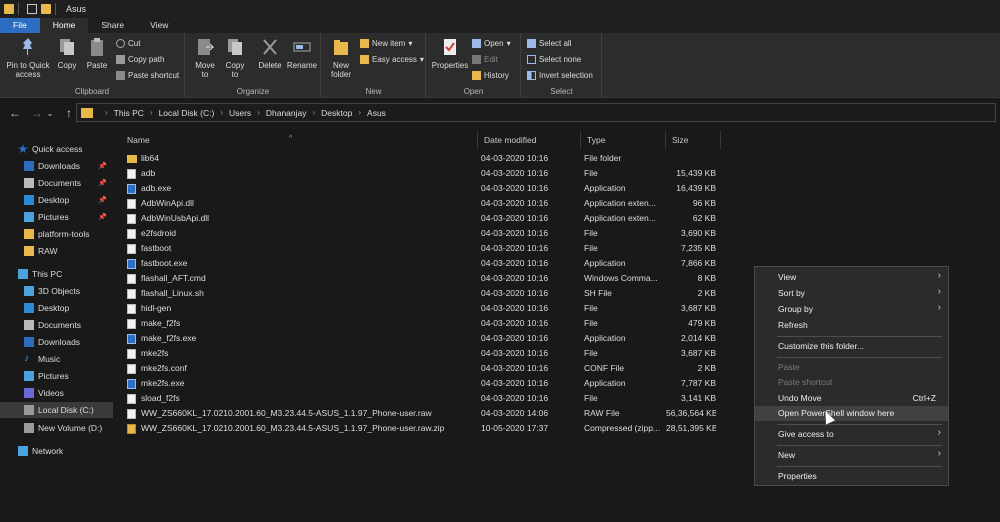 This screenshot has width=1000, height=522. Describe the element at coordinates (421, 308) in the screenshot. I see `table-row: hidl-gen 04-03-2020 10:16 File 3,687 KB` at that location.